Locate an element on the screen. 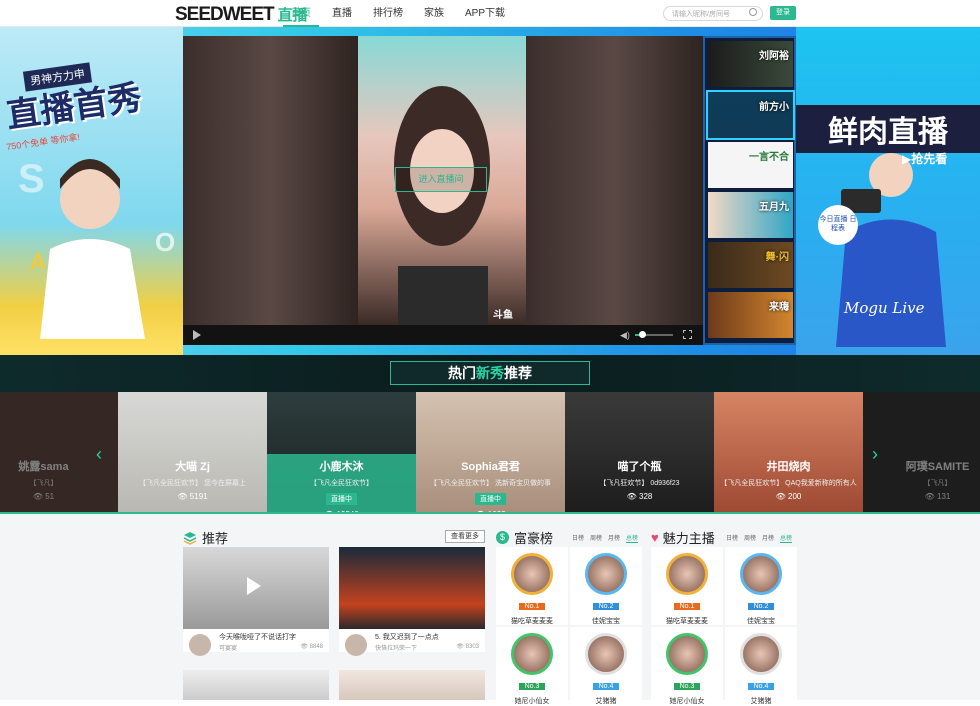 Image resolution: width=980 pixels, height=706 pixels. thumb-label: 舞·闪 is located at coordinates (777, 257).